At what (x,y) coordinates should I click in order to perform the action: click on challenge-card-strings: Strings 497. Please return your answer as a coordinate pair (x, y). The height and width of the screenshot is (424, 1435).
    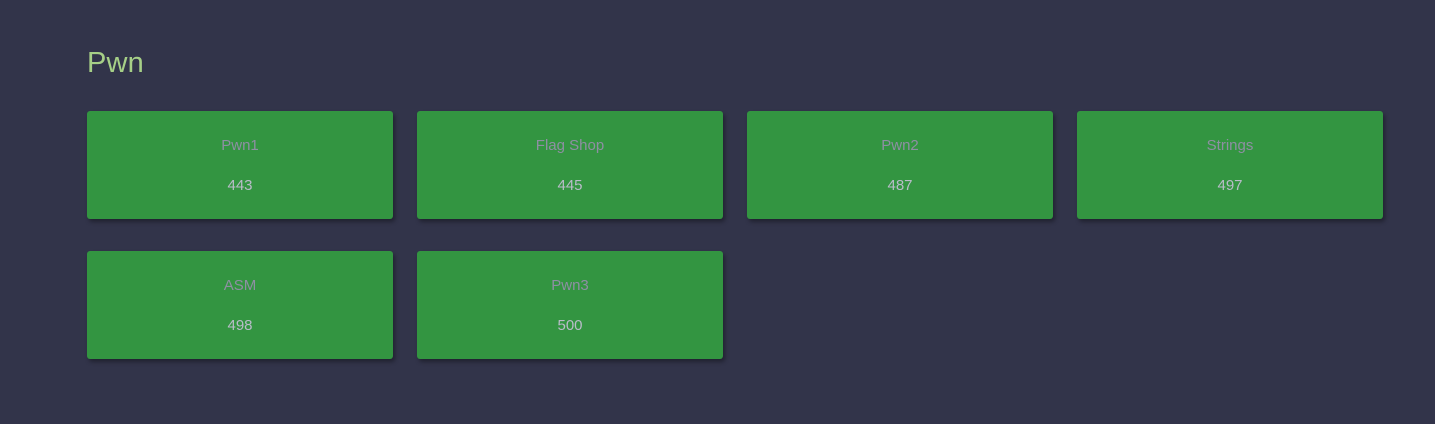
    Looking at the image, I should click on (1230, 165).